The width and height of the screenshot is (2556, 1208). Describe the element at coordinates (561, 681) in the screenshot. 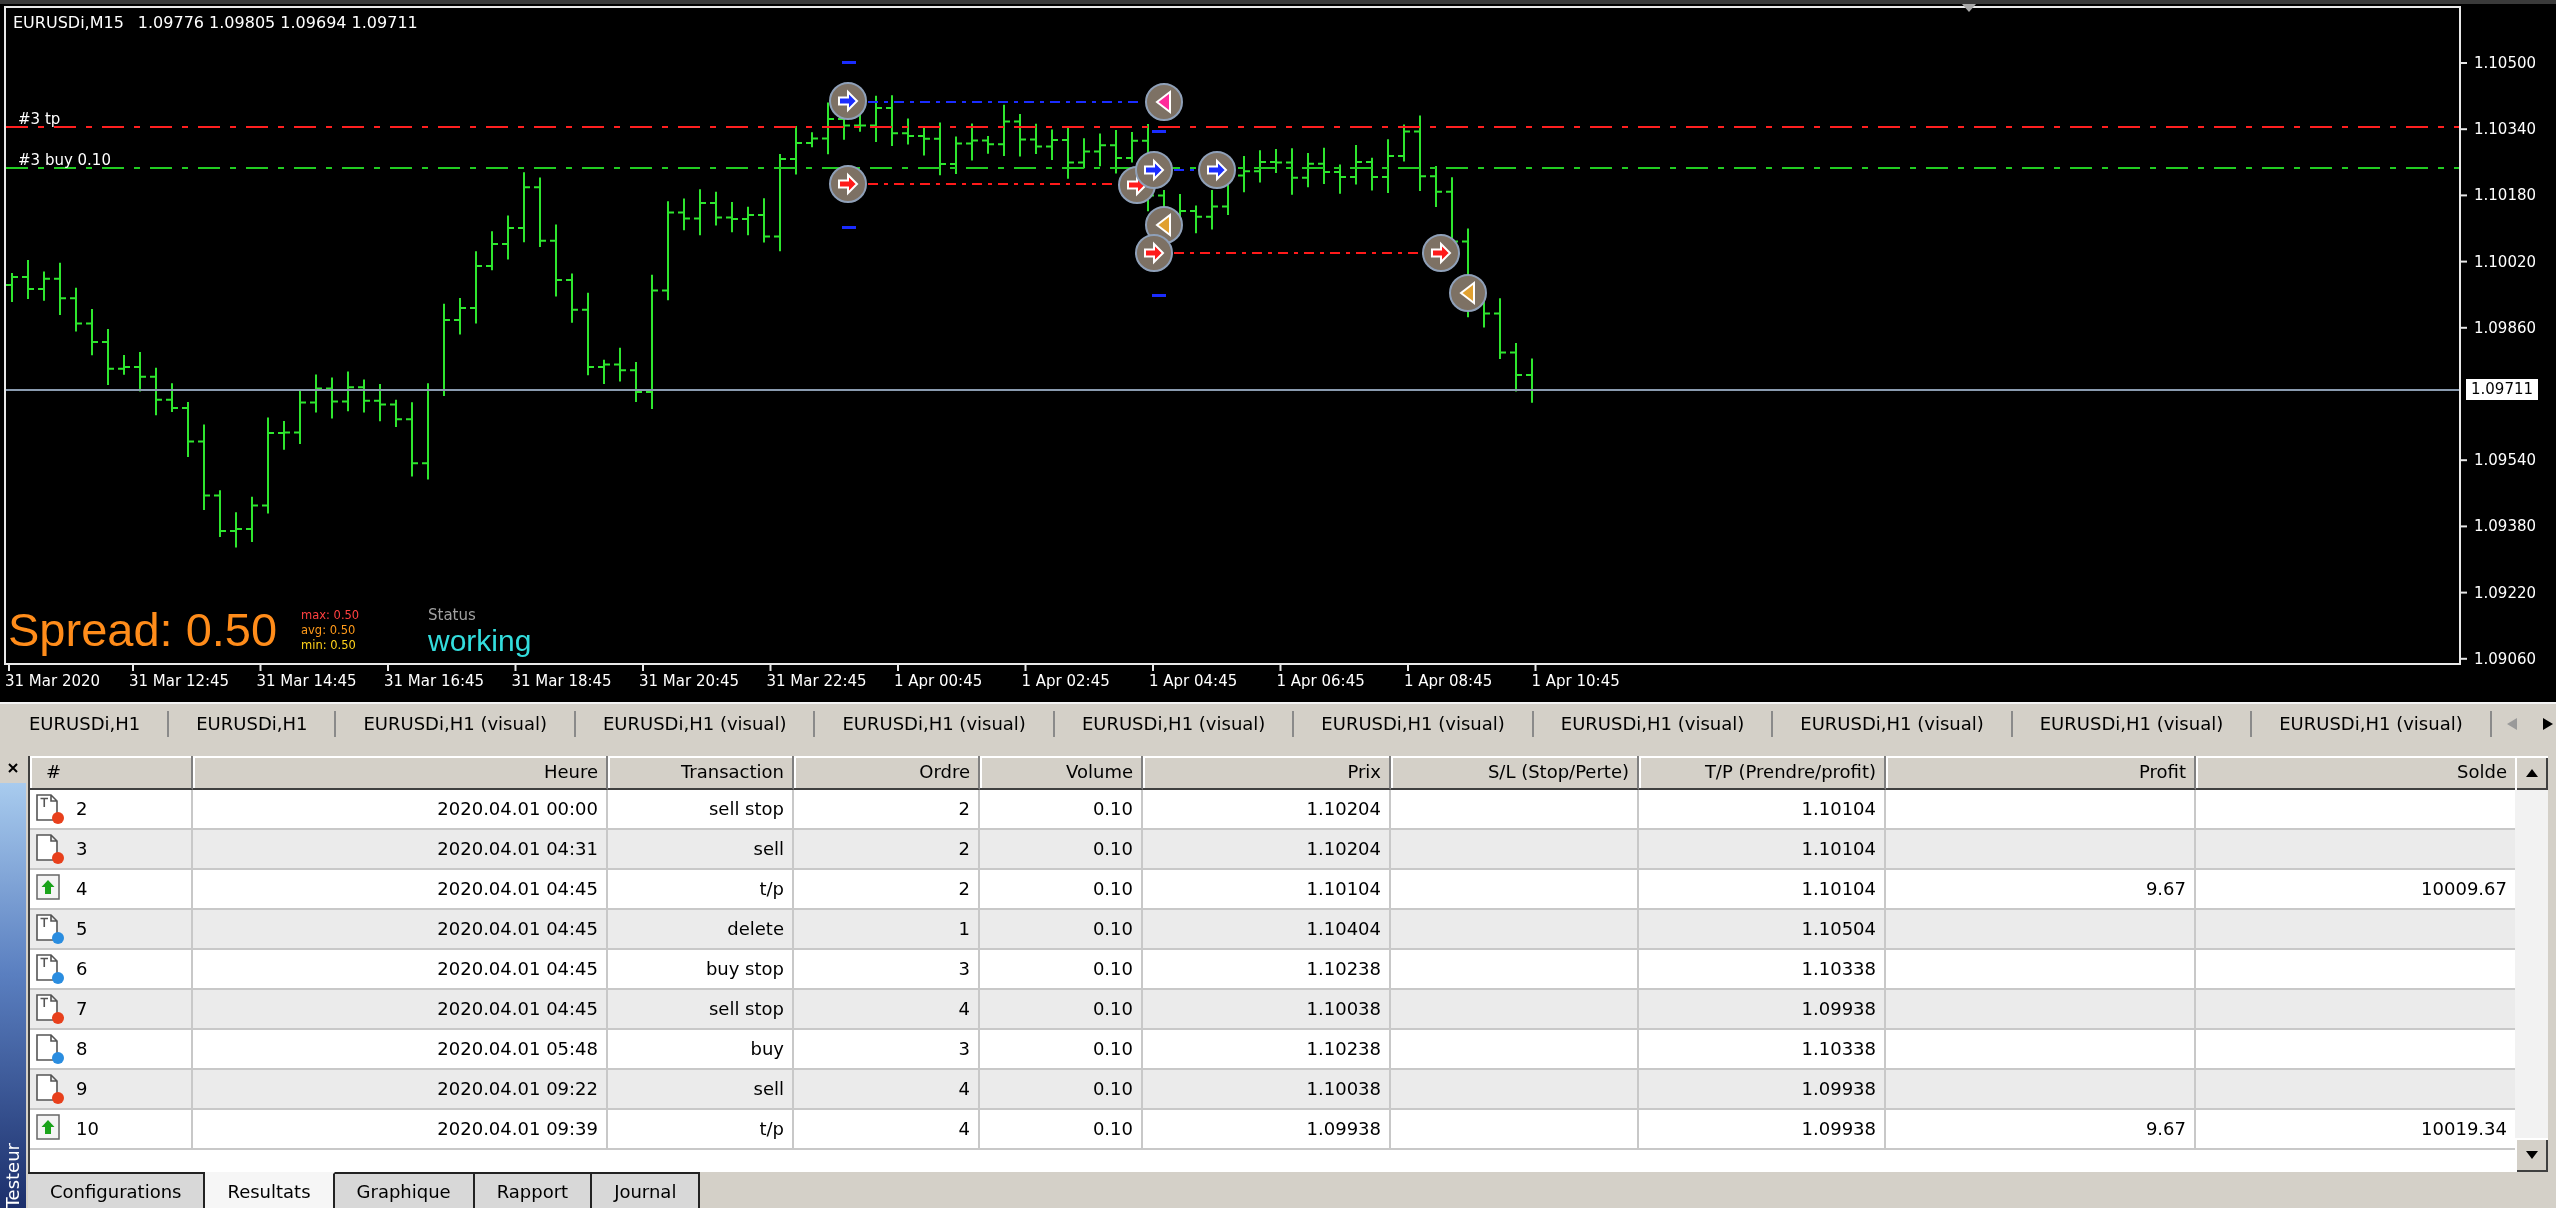

I see `time-label: 31 Mar 18:45` at that location.